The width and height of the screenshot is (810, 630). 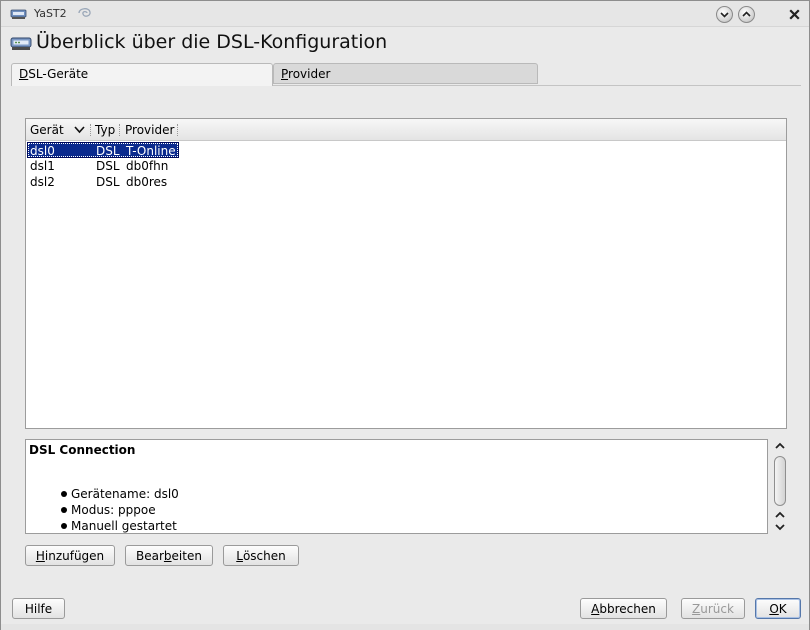 I want to click on ok-label: K, so click(x=782, y=608).